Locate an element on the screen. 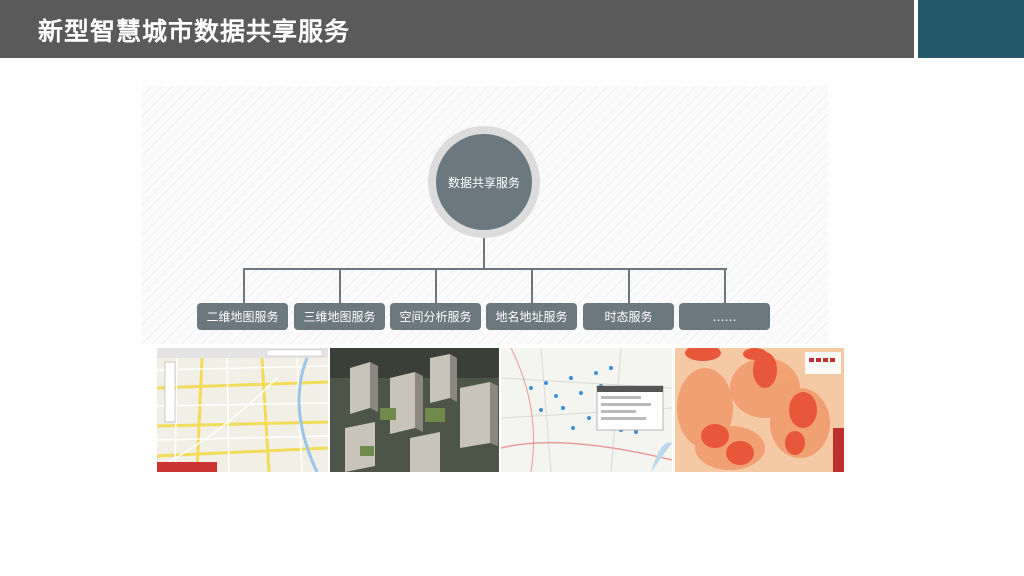  2d-map-screenshot is located at coordinates (242, 410).